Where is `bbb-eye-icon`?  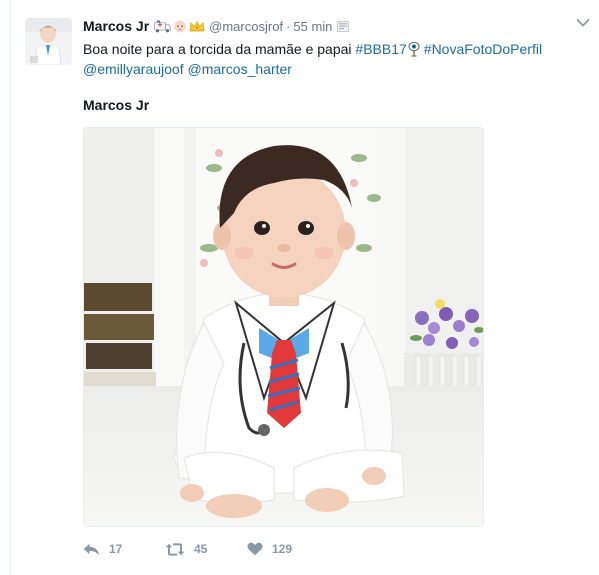 bbb-eye-icon is located at coordinates (414, 49).